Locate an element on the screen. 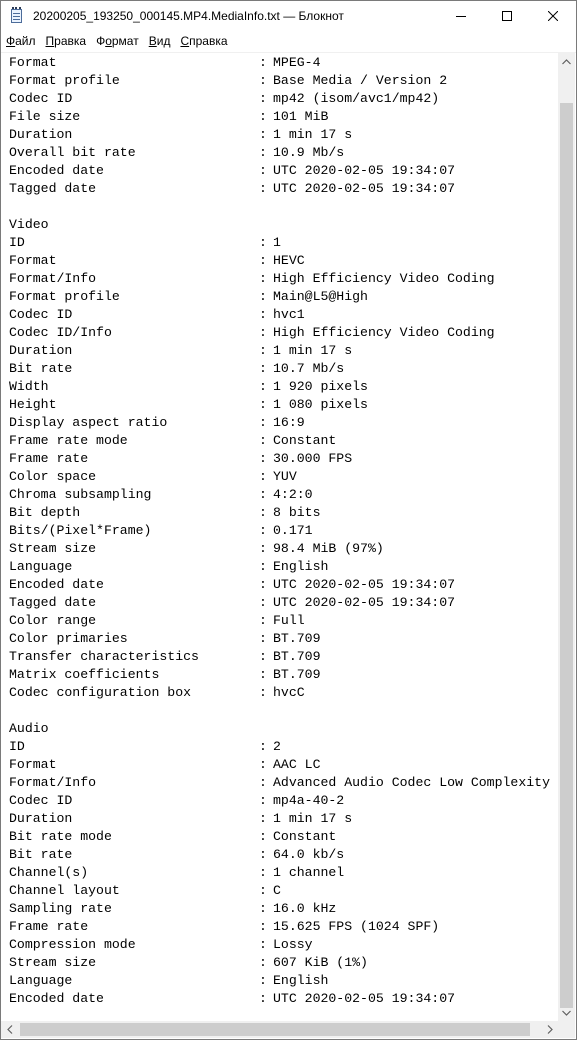  arrow-up-icon is located at coordinates (566, 61).